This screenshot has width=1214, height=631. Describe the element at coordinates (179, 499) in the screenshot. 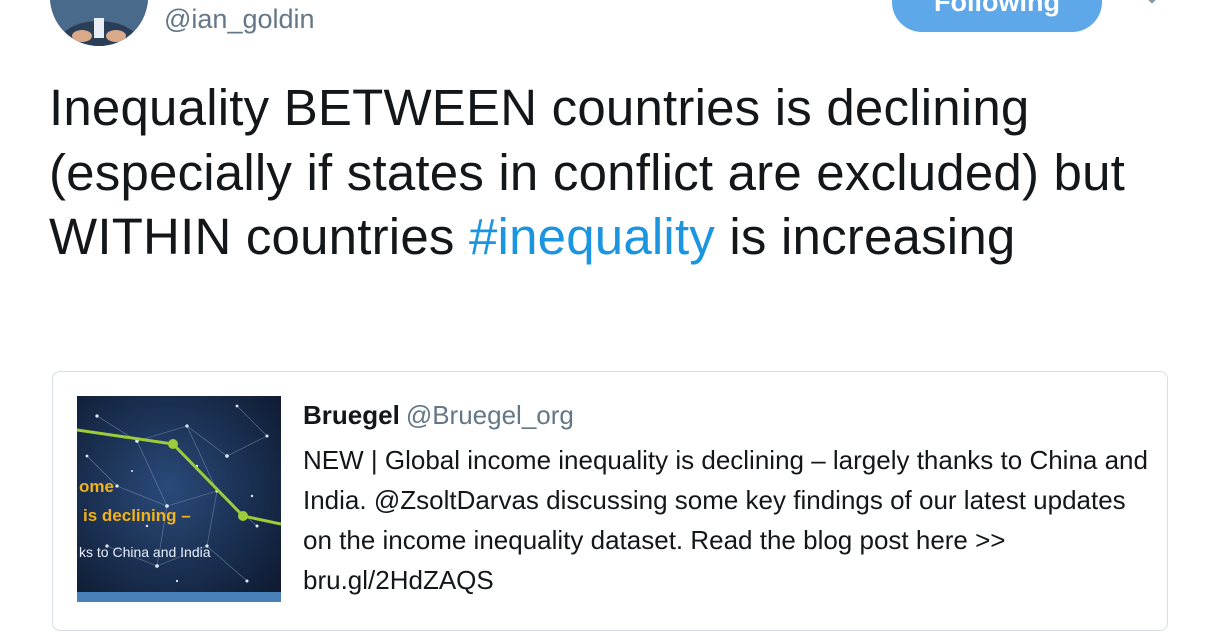

I see `quoted-tweet-thumbnail: ome is declining – ks to China and India` at that location.